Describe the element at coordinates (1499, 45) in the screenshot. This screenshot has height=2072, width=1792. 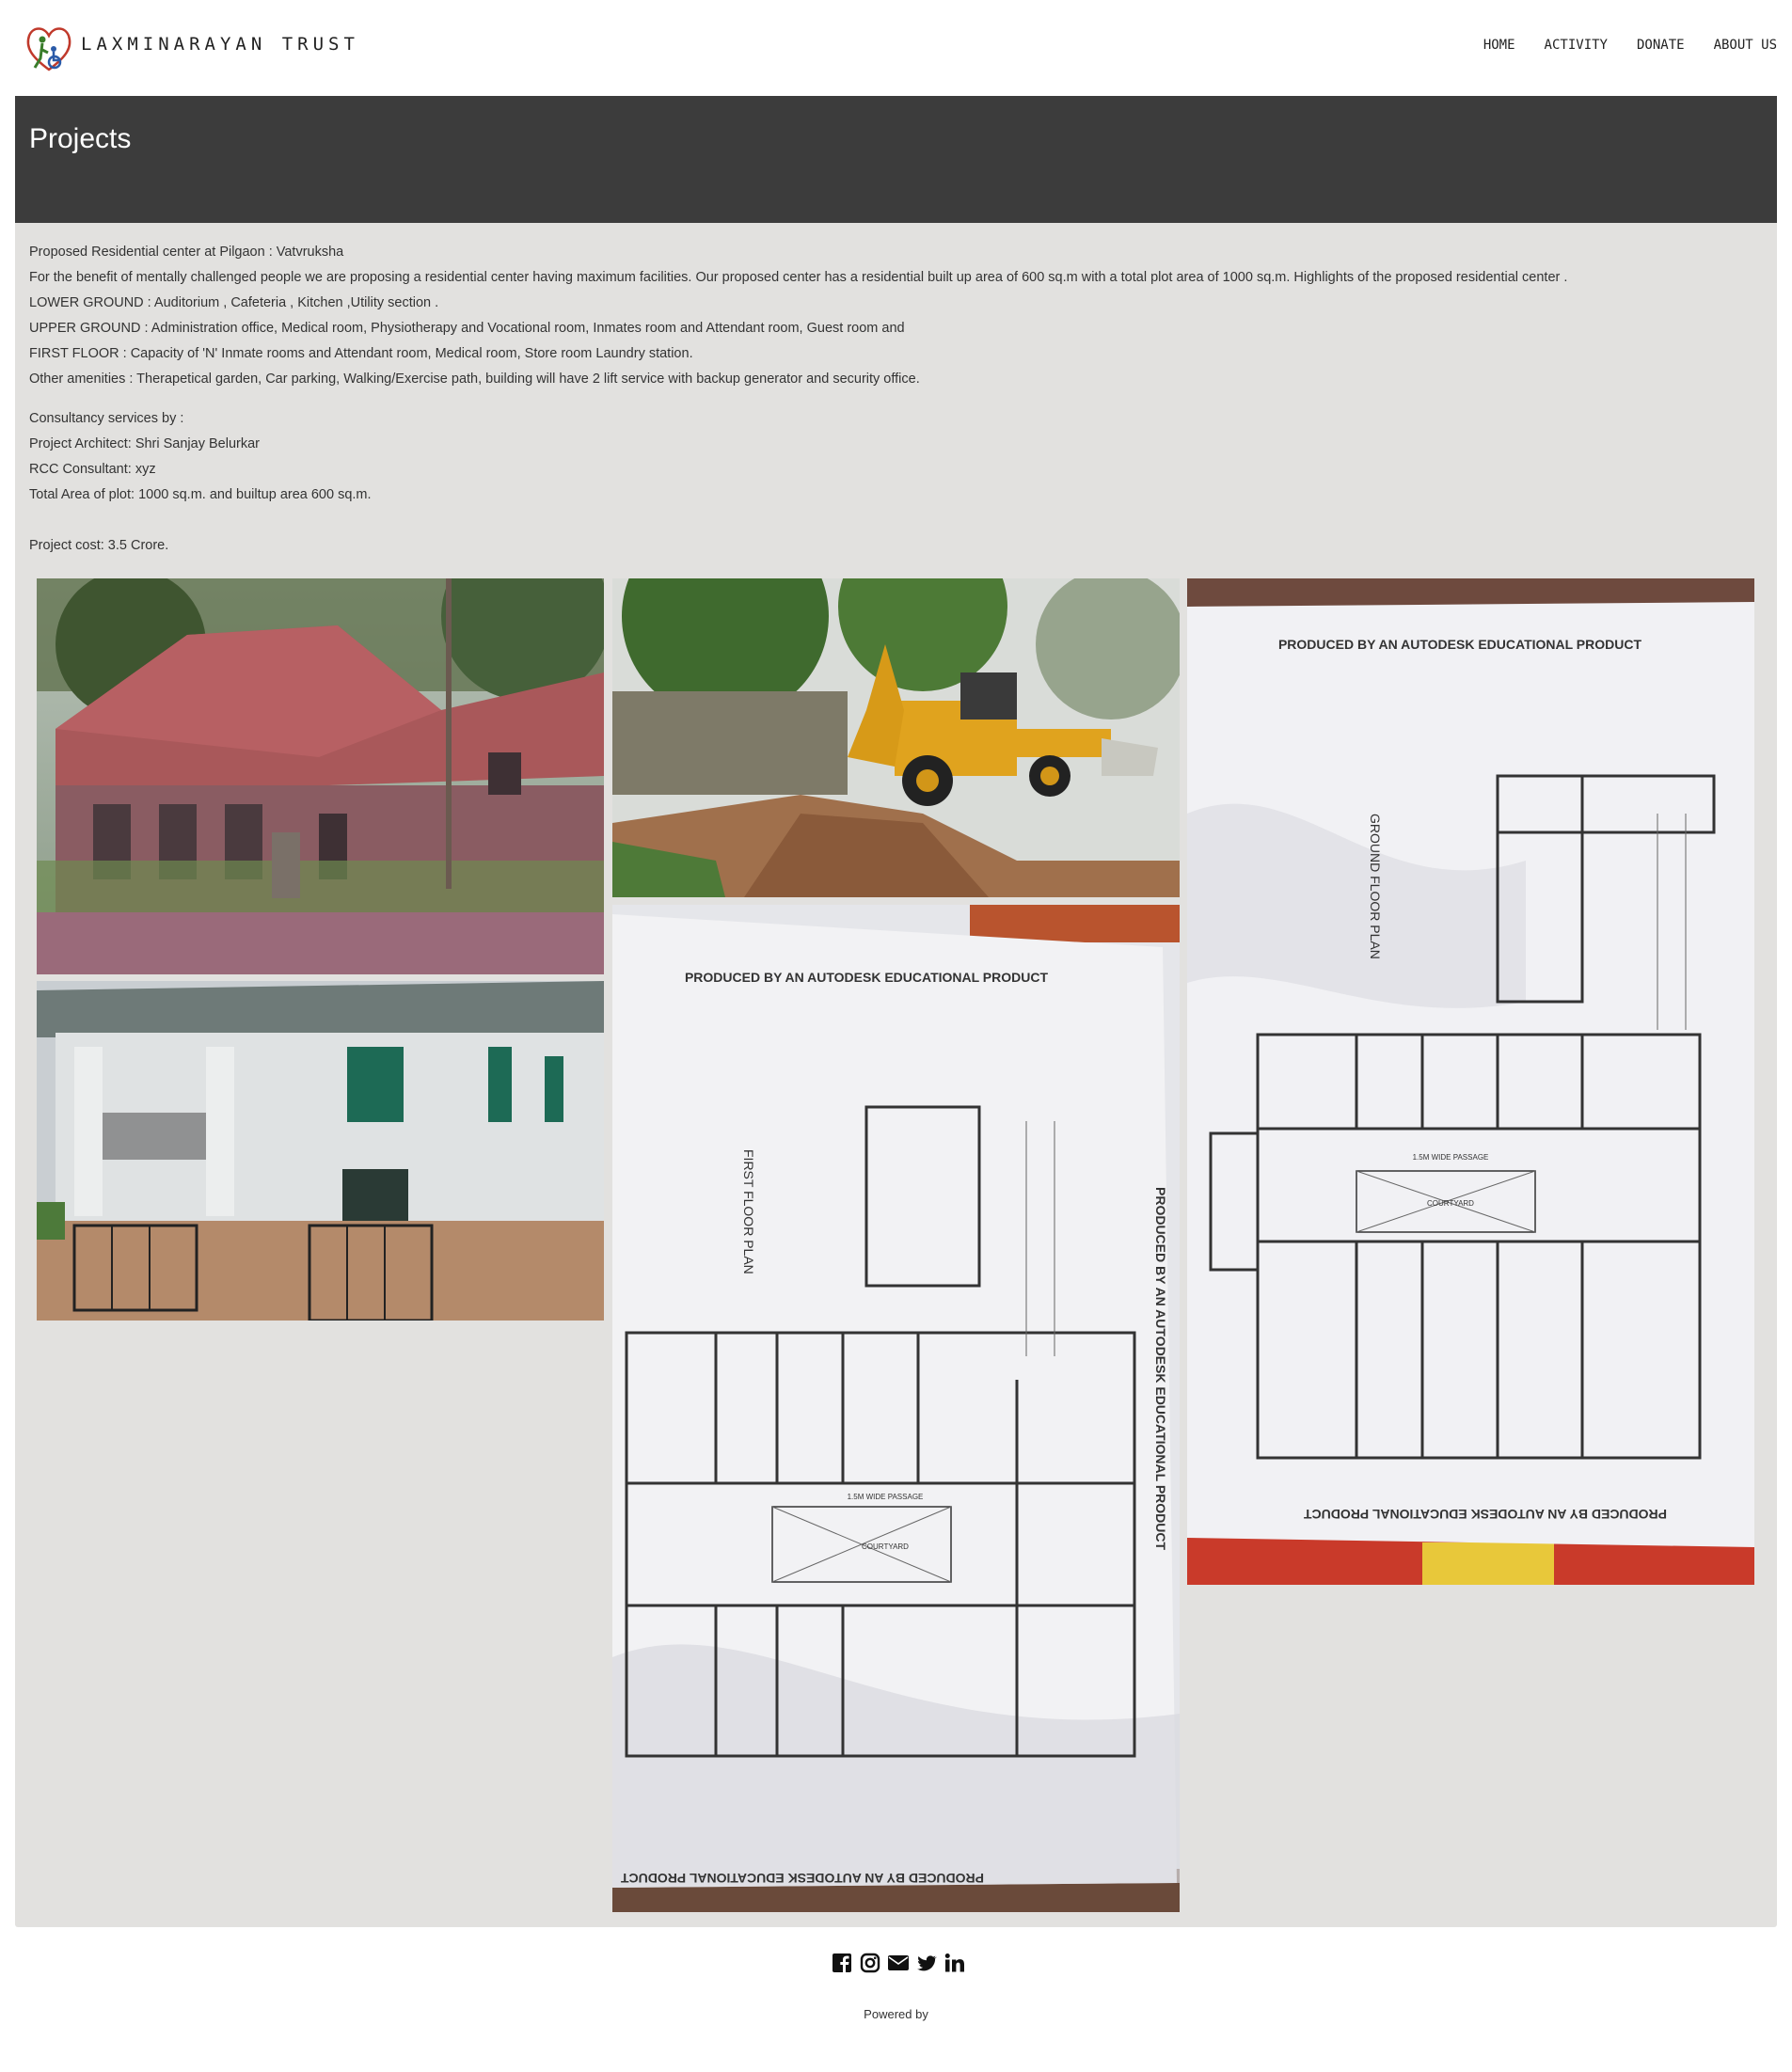
I see `nav-home: HOME` at that location.